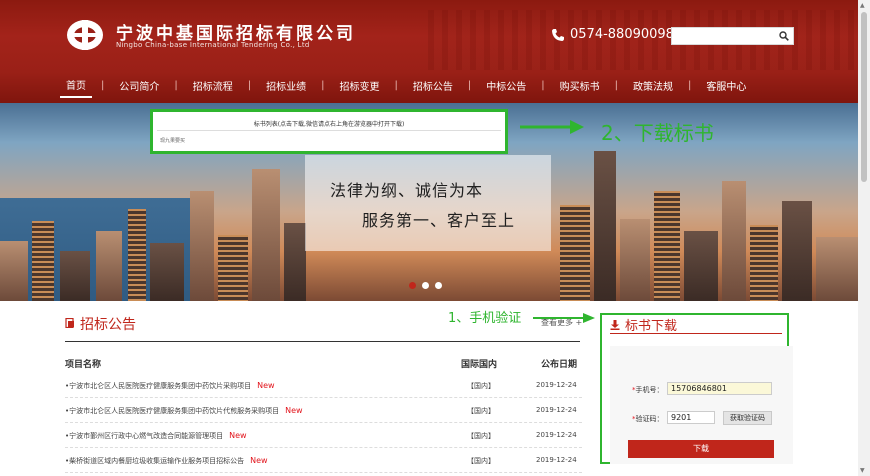 Image resolution: width=870 pixels, height=476 pixels. I want to click on bid-doc-list-panel: 标书列表(点击下载,微信请点右上角在游览器中打开下载) 现九果要买, so click(329, 131).